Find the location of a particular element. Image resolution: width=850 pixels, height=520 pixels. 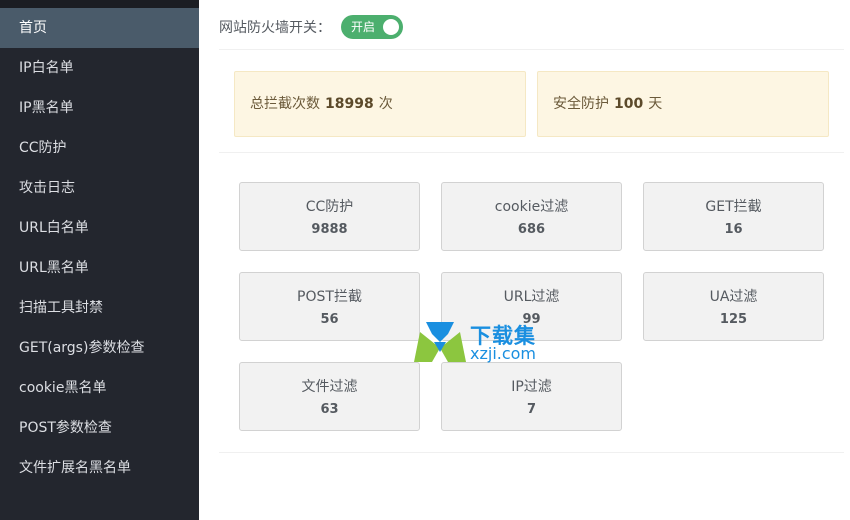

firewall-toggle: 开启 is located at coordinates (372, 27).